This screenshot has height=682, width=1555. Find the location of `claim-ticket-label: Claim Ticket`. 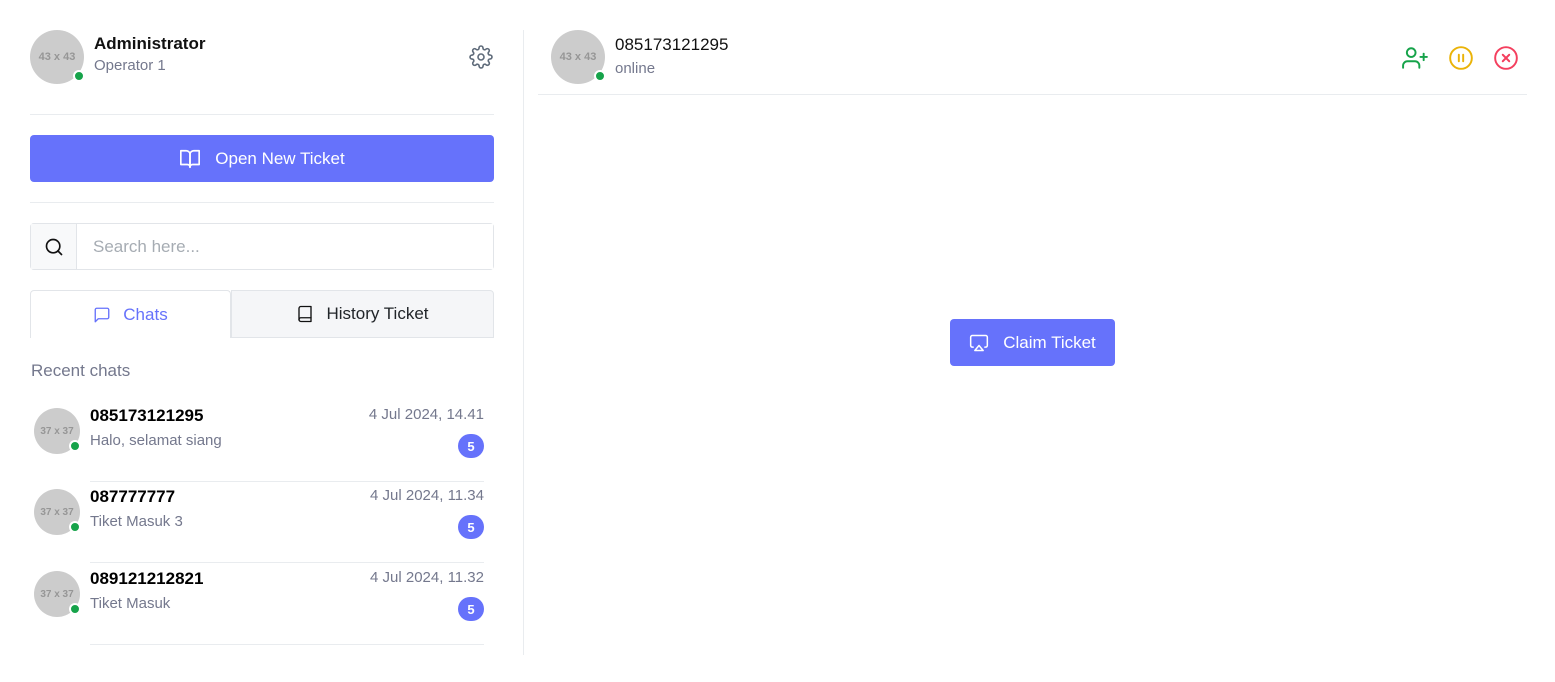

claim-ticket-label: Claim Ticket is located at coordinates (1049, 342).